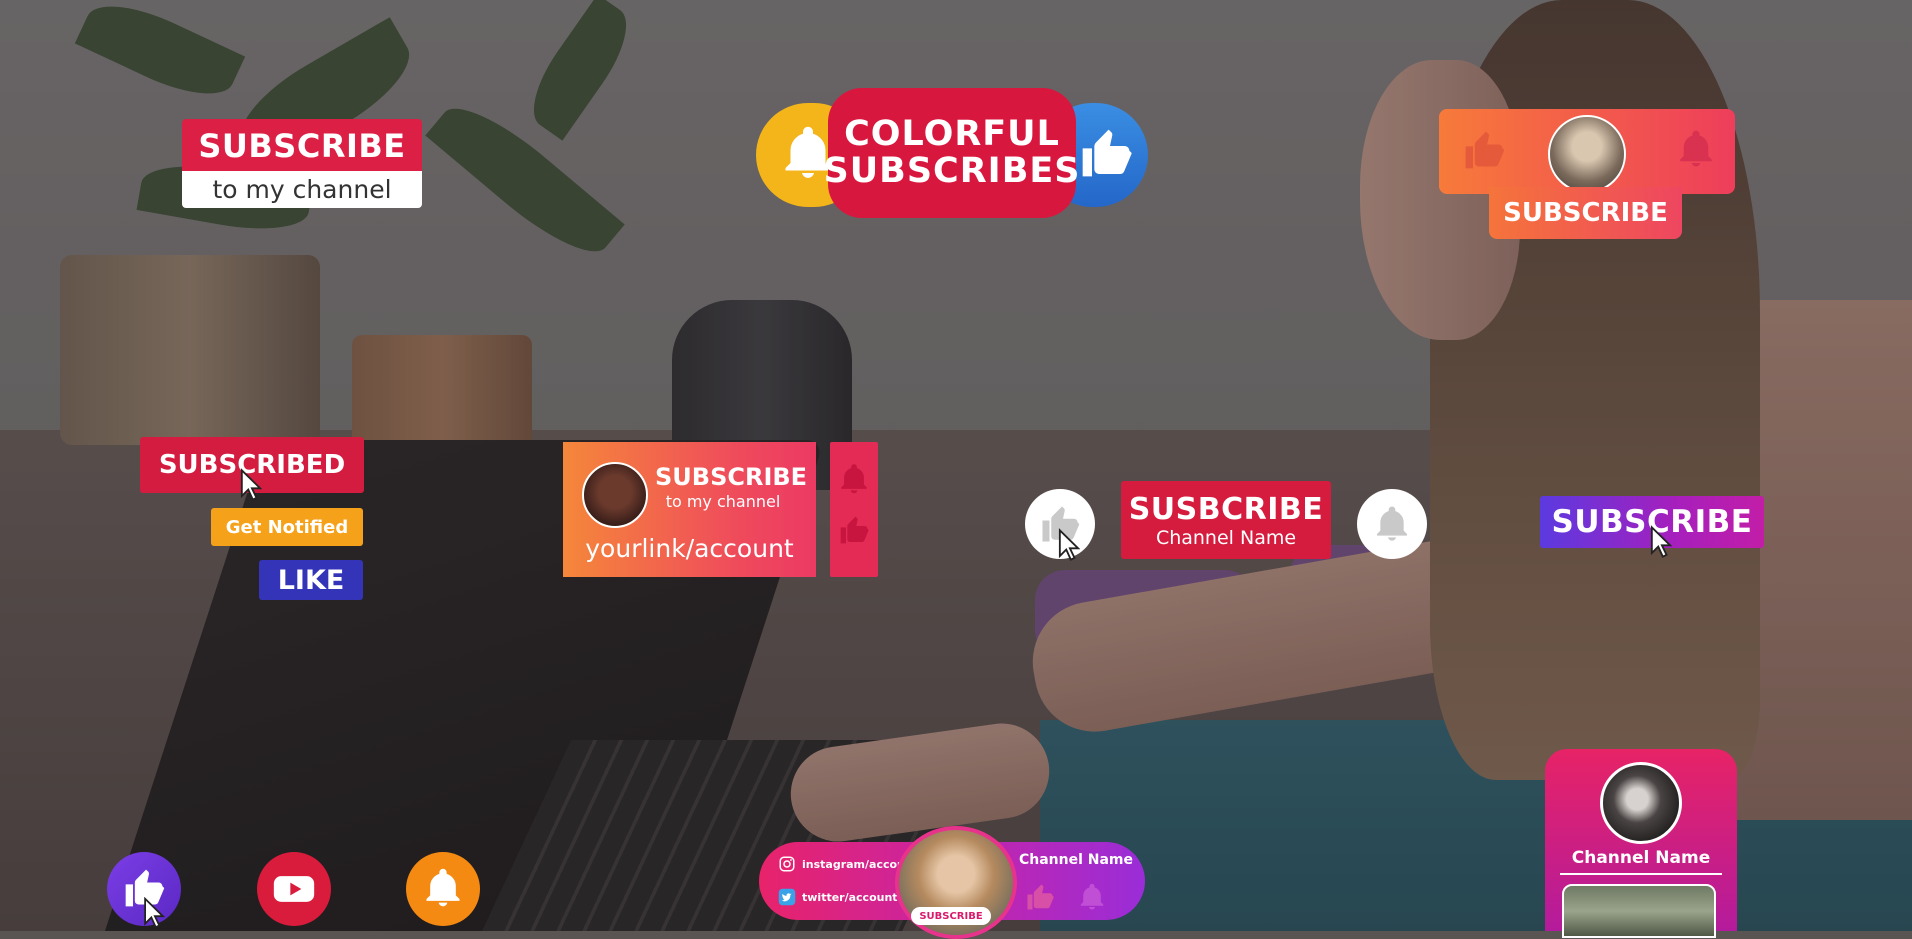 The height and width of the screenshot is (939, 1912). I want to click on twitter-label: twitter/account, so click(850, 897).